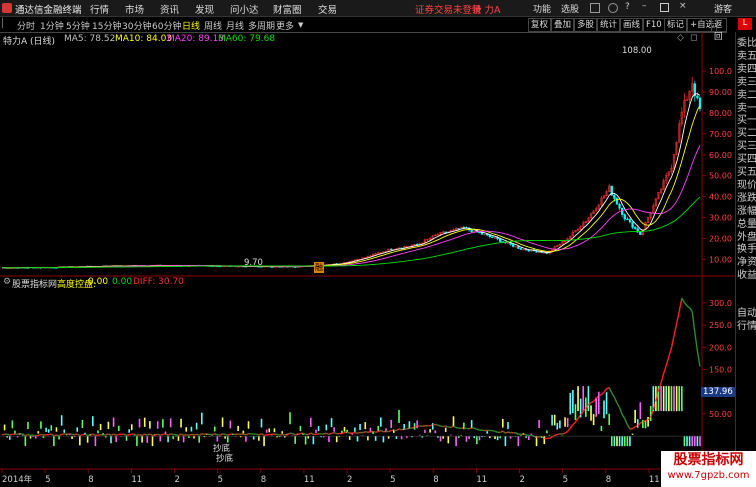  Describe the element at coordinates (683, 6) in the screenshot. I see `close-icon: ×` at that location.